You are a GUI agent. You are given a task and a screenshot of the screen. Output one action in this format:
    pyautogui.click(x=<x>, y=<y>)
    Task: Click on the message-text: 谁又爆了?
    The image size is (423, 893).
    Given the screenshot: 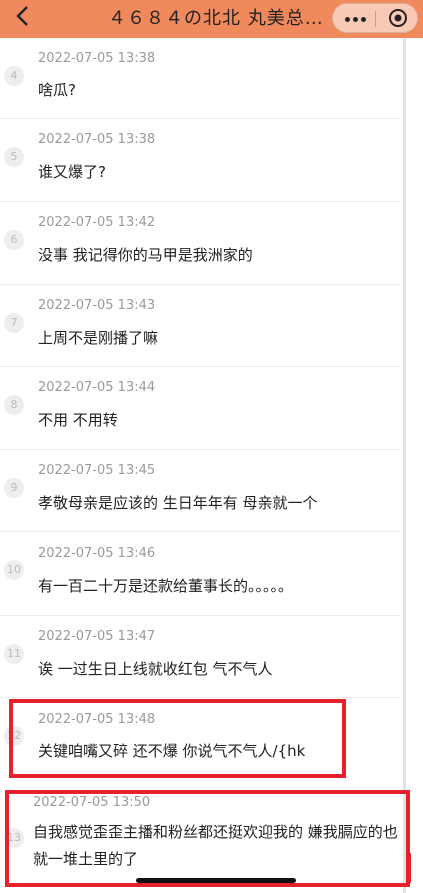 What is the action you would take?
    pyautogui.click(x=72, y=172)
    